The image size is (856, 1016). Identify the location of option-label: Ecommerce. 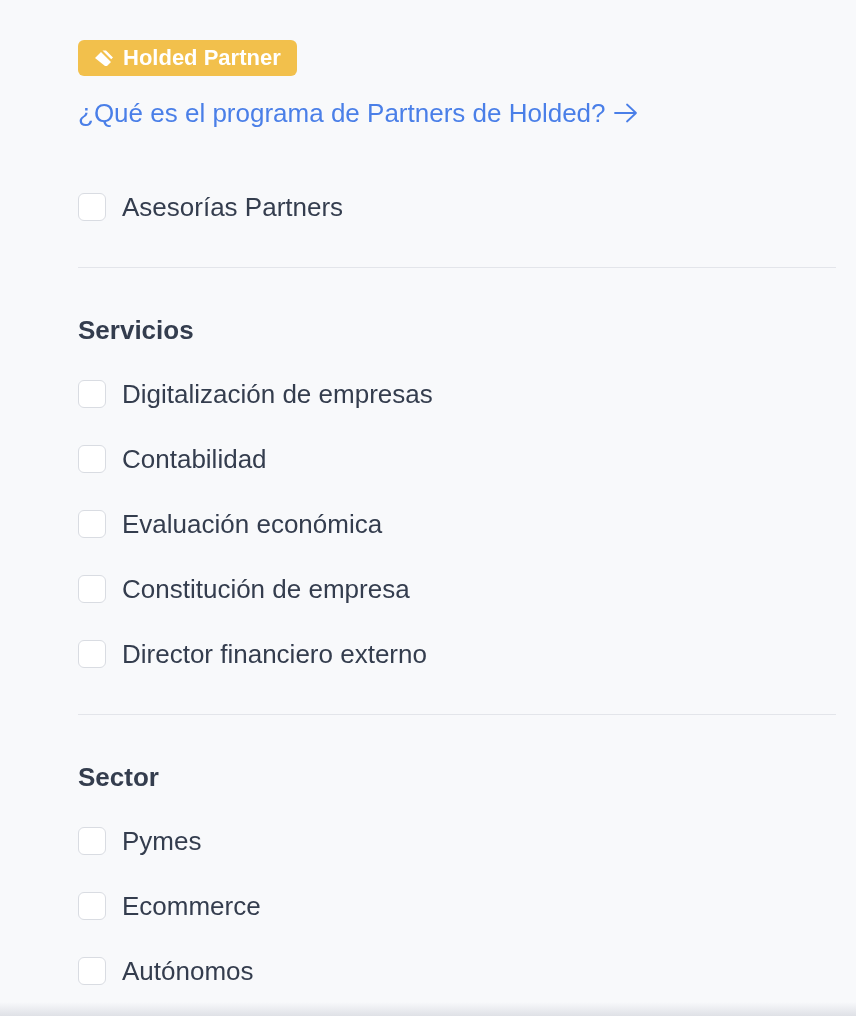
(191, 906).